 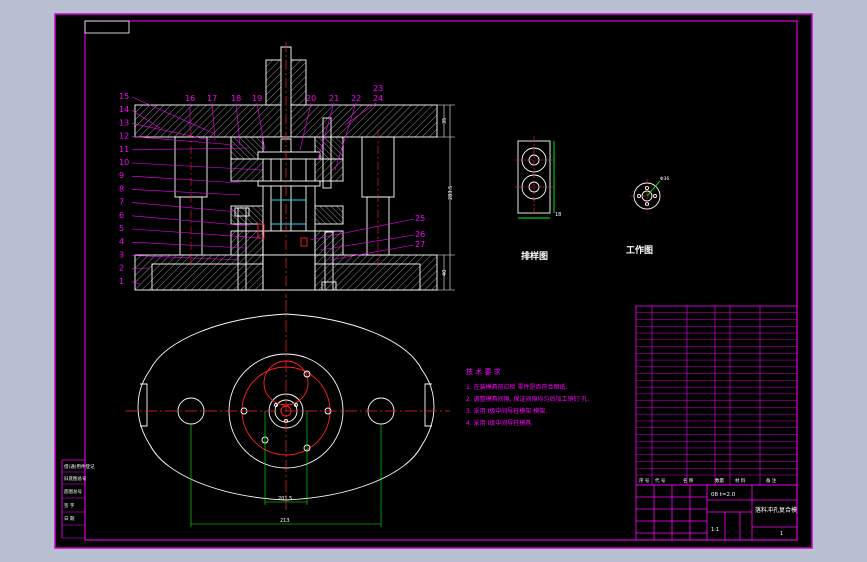 What do you see at coordinates (285, 499) in the screenshot?
I see `plan-dim-inner: 201.5` at bounding box center [285, 499].